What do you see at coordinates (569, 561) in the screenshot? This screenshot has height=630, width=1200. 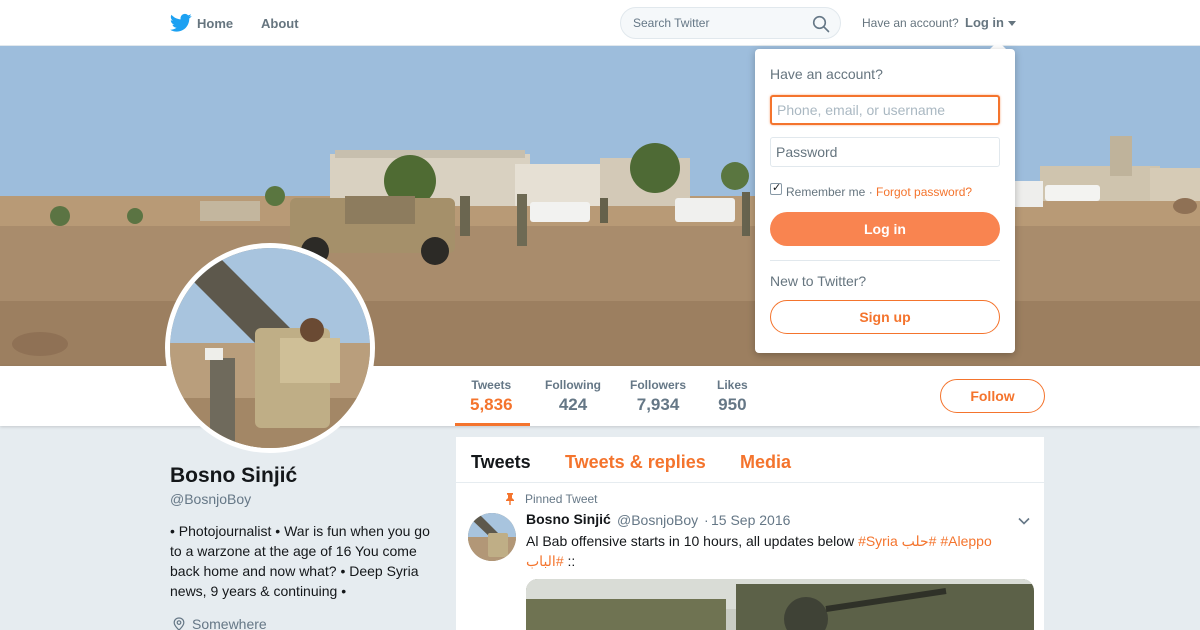 I see `tweet-trailing-text: ::` at bounding box center [569, 561].